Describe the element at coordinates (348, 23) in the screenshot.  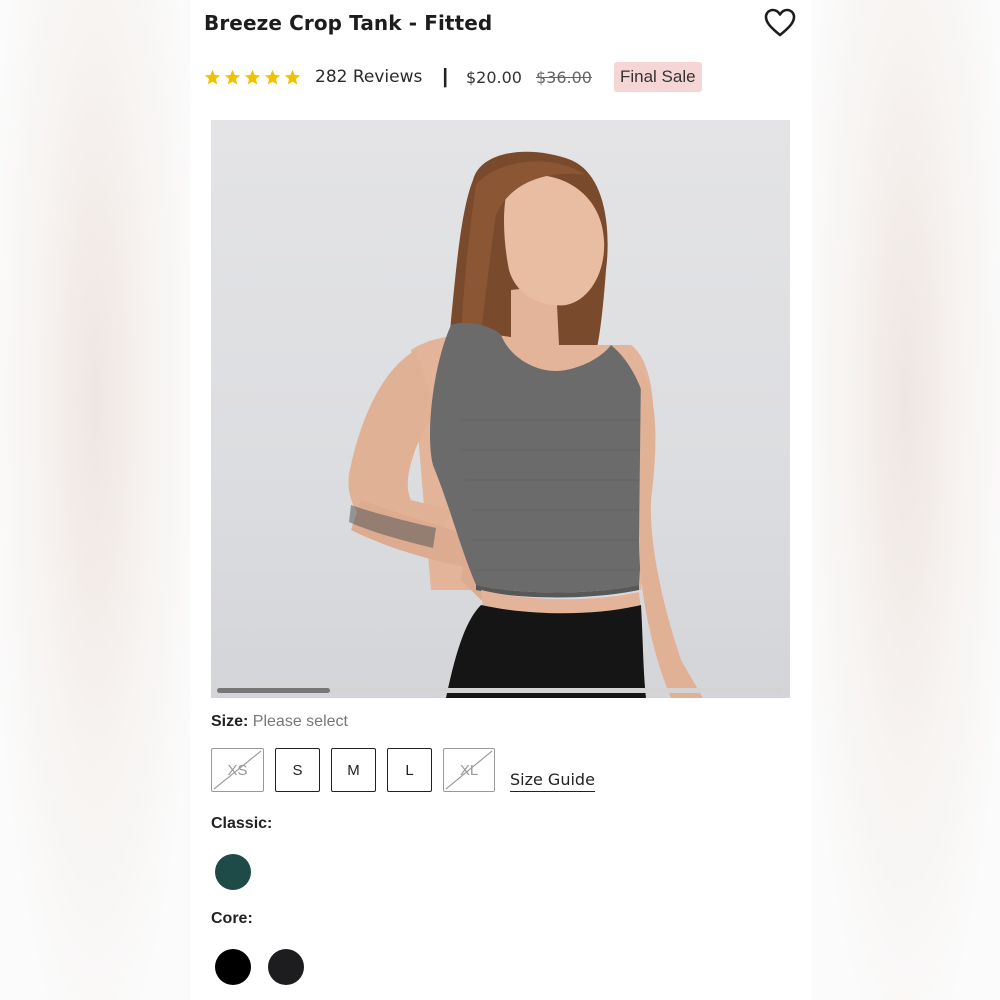
I see `product-title: Breeze Crop Tank - Fitted` at that location.